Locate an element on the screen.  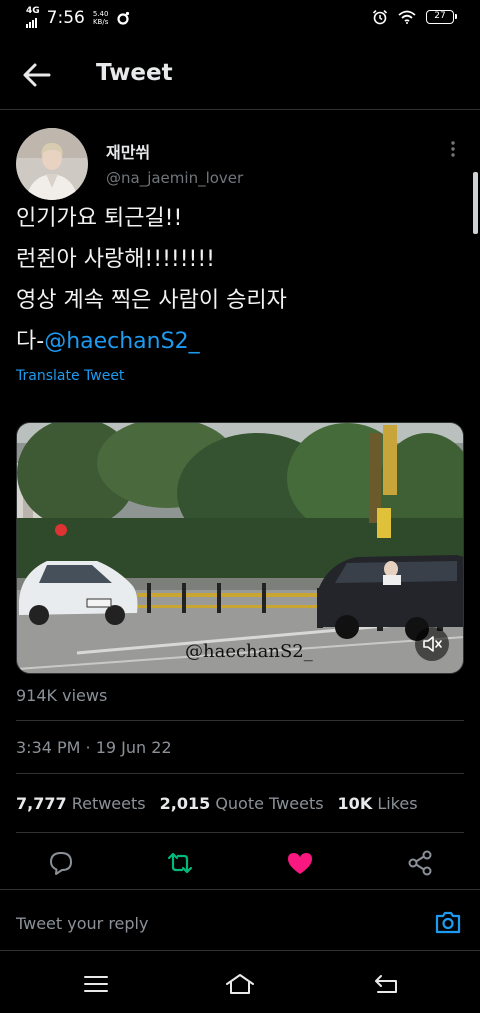
retweet-icon is located at coordinates (180, 863).